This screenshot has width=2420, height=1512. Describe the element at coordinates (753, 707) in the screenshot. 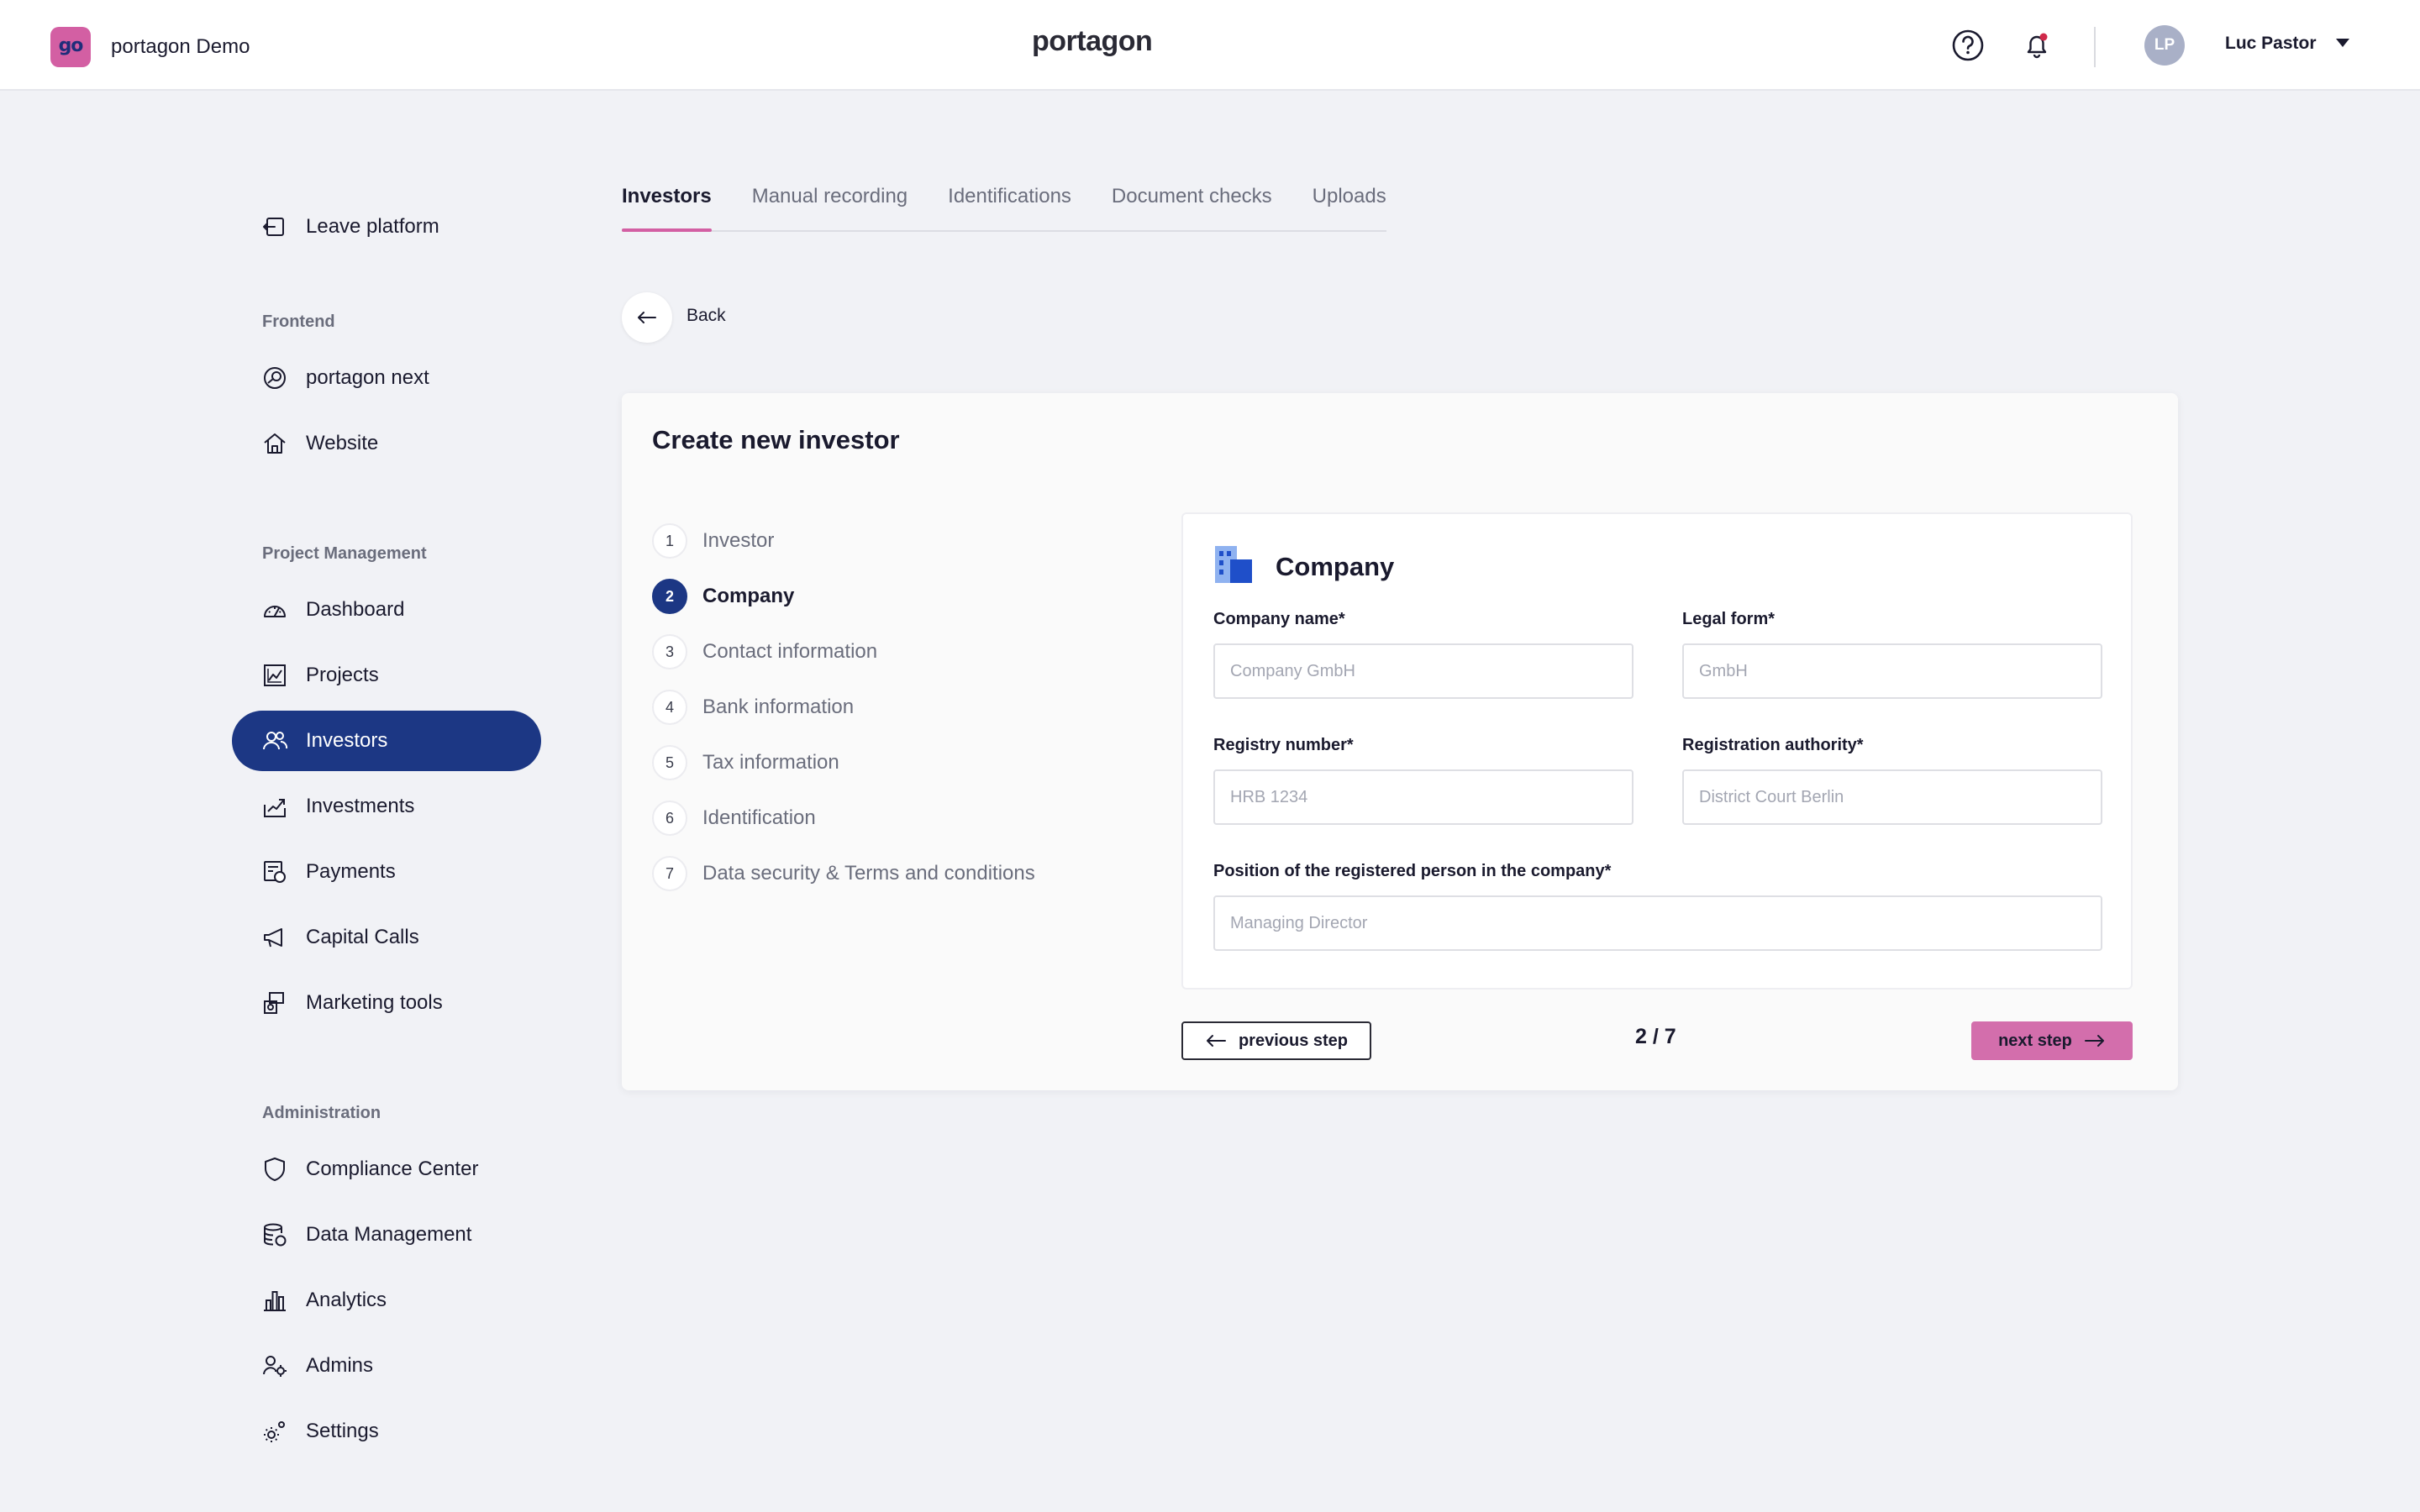

I see `step-bank-information: 4 Bank information` at that location.